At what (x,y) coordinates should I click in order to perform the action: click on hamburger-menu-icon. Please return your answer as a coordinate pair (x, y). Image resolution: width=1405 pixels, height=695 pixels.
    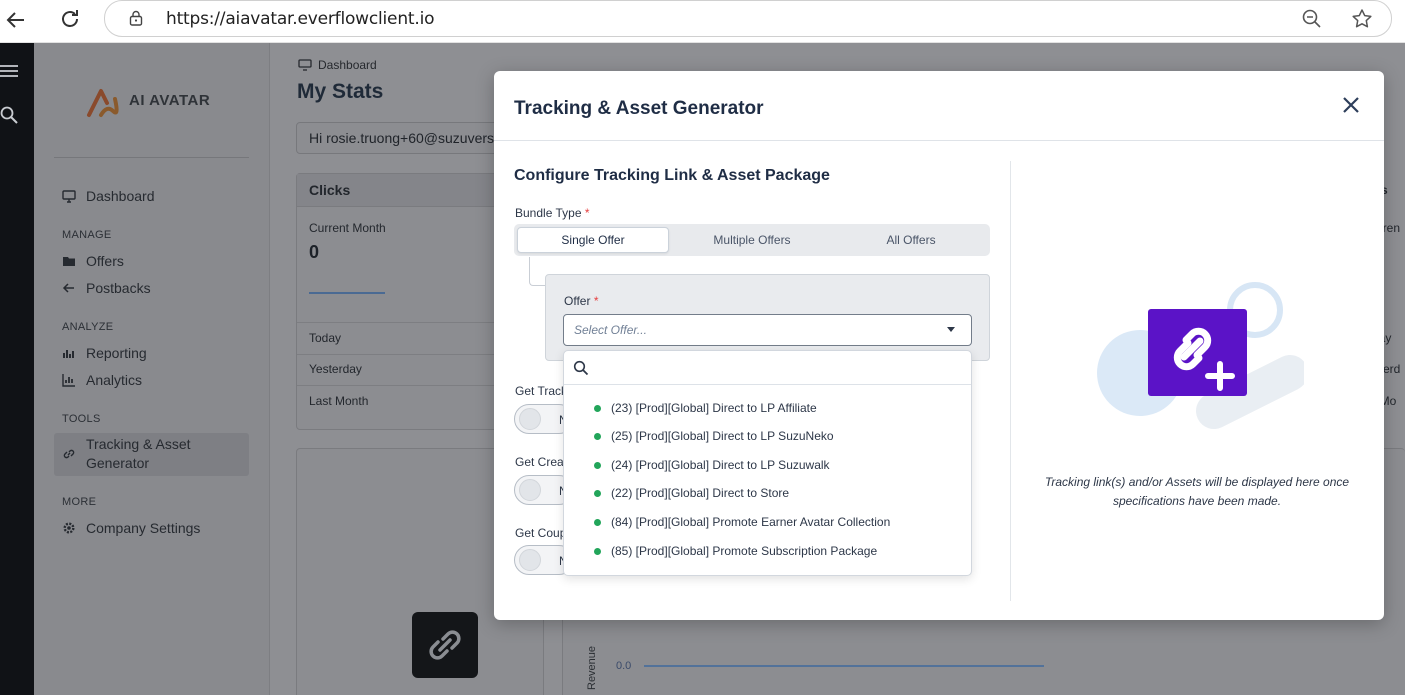
    Looking at the image, I should click on (10, 71).